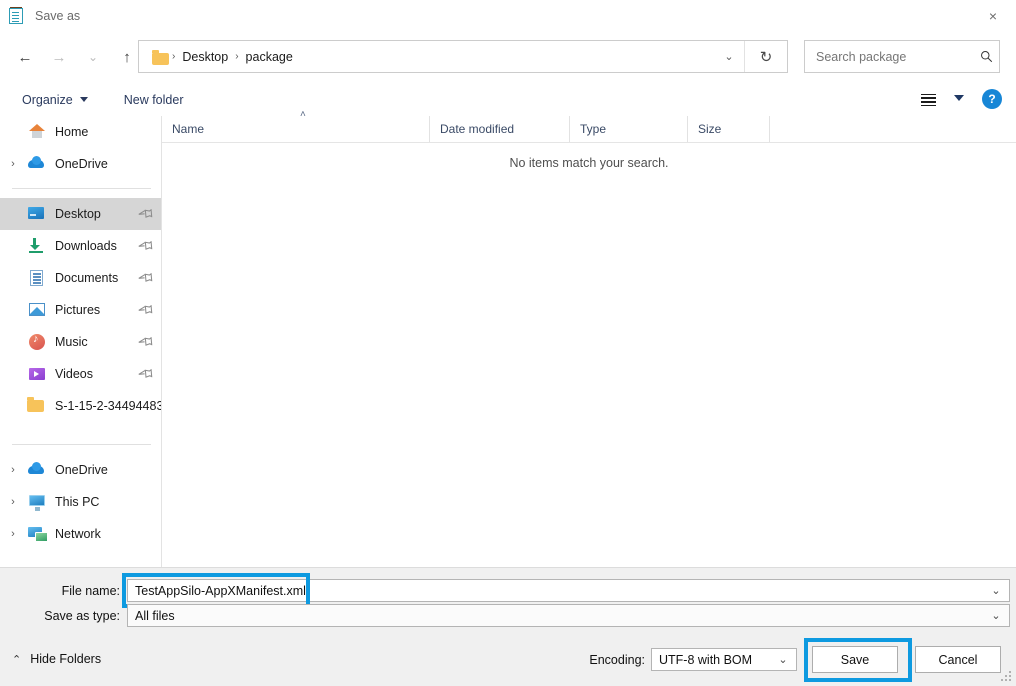  What do you see at coordinates (986, 56) in the screenshot?
I see `search-icon` at bounding box center [986, 56].